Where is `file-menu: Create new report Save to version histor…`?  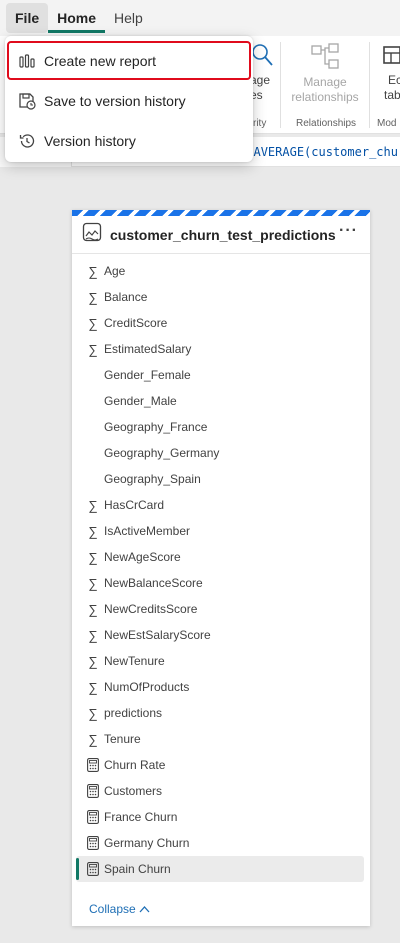 file-menu: Create new report Save to version histor… is located at coordinates (129, 99).